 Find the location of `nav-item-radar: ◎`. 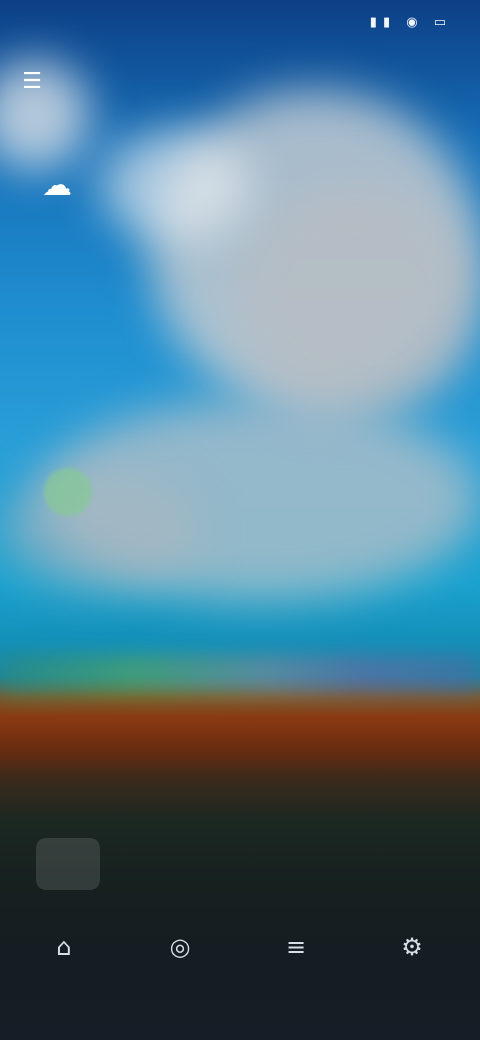

nav-item-radar: ◎ is located at coordinates (180, 953).